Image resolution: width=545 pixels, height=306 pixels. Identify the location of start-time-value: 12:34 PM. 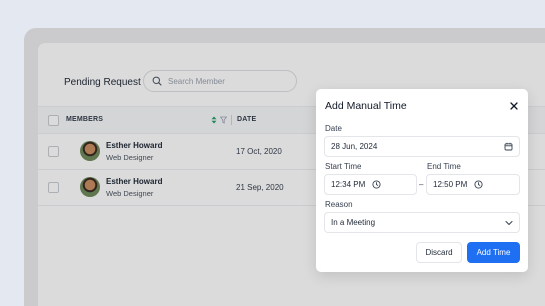
(348, 184).